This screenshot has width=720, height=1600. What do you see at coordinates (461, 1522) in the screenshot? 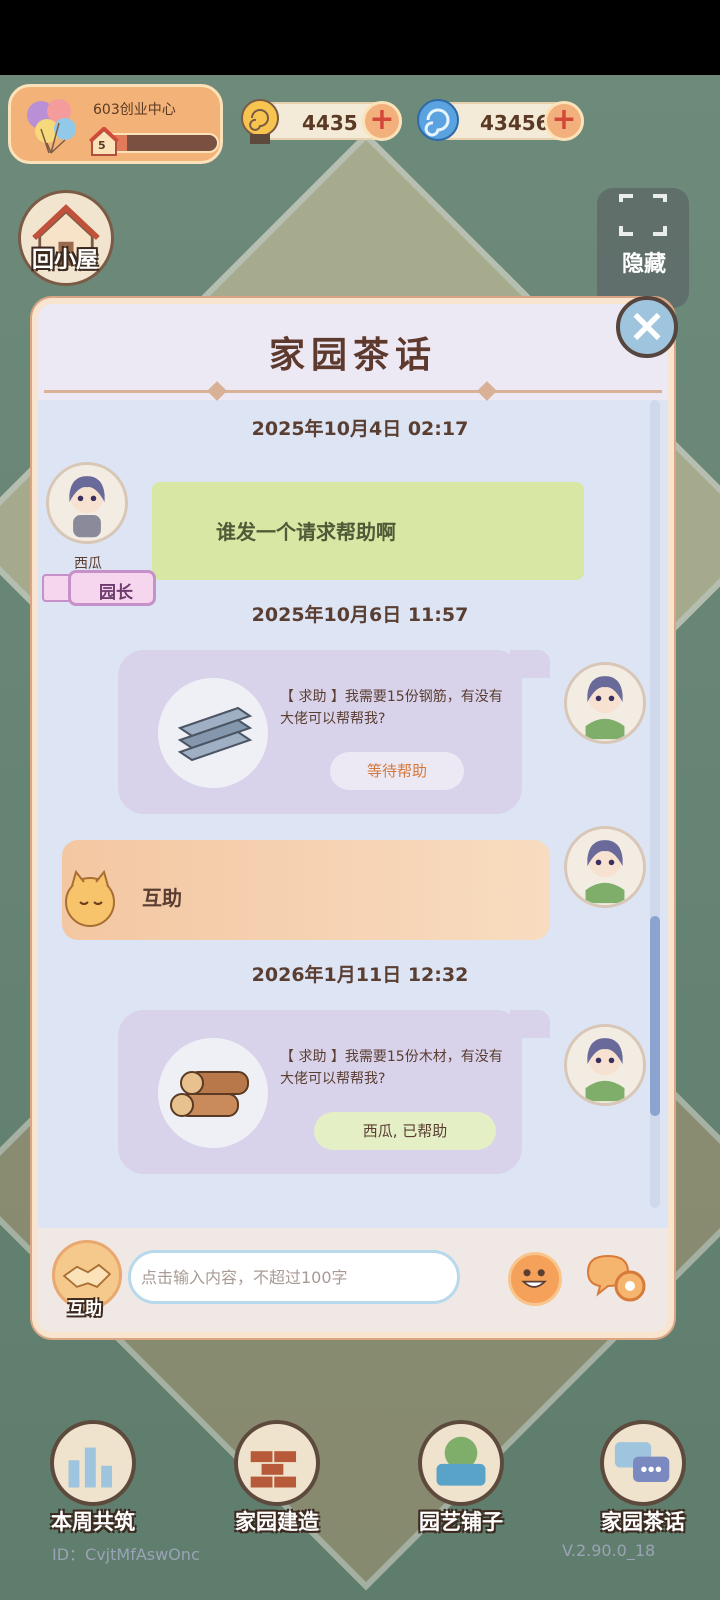
I see `nav-garden-shop-label: 园艺铺子` at bounding box center [461, 1522].